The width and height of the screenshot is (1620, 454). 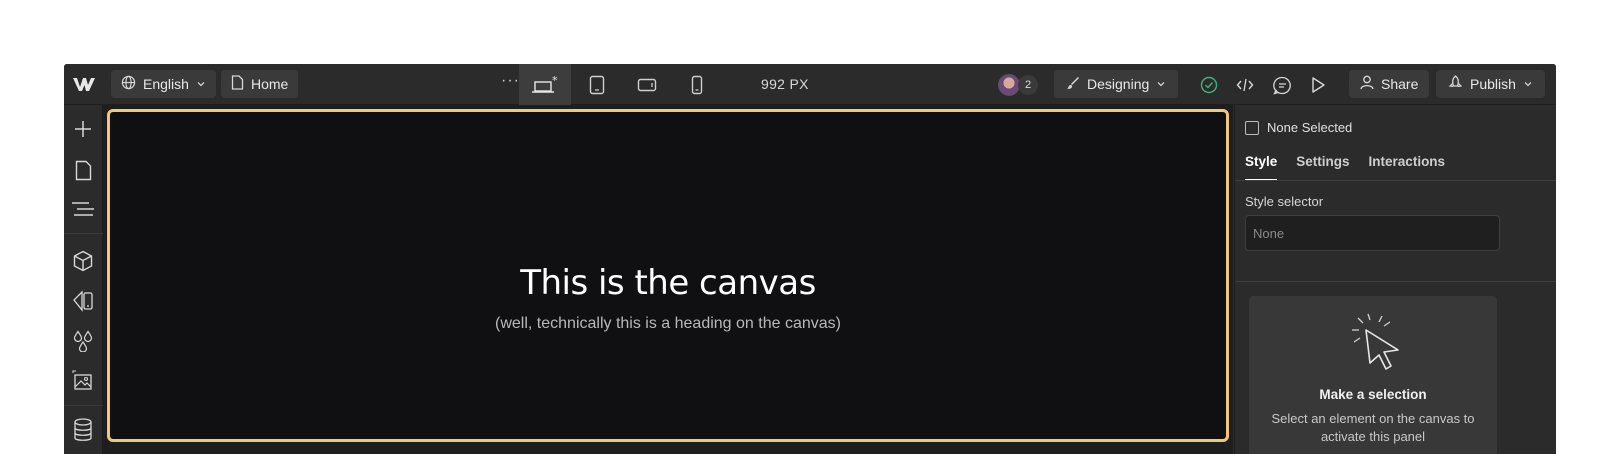 What do you see at coordinates (128, 84) in the screenshot?
I see `globe-icon` at bounding box center [128, 84].